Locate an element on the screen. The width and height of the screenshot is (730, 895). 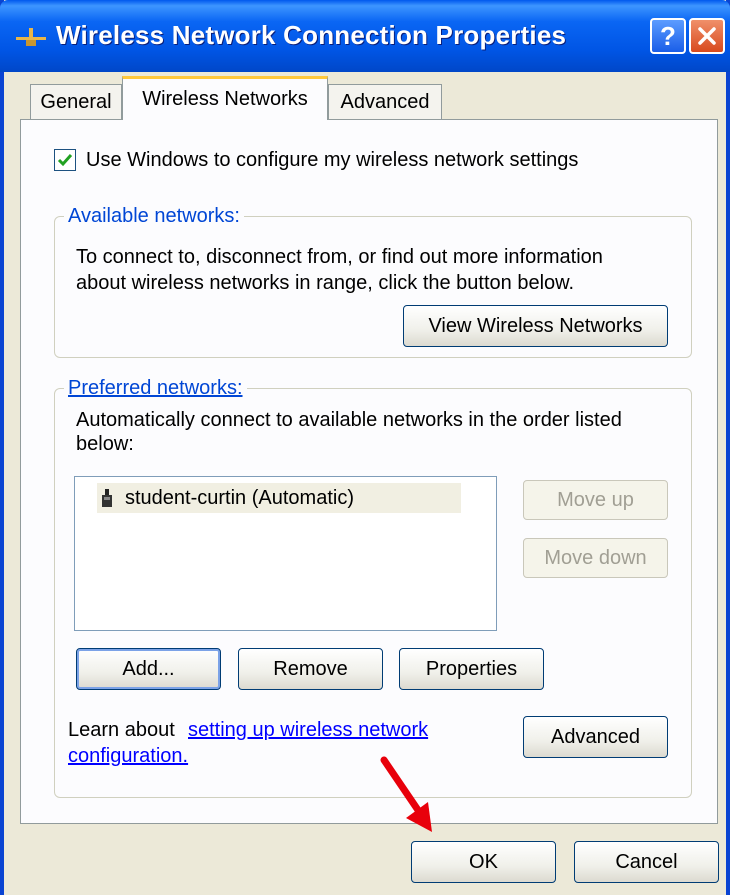
advanced-button: Advanced is located at coordinates (595, 737).